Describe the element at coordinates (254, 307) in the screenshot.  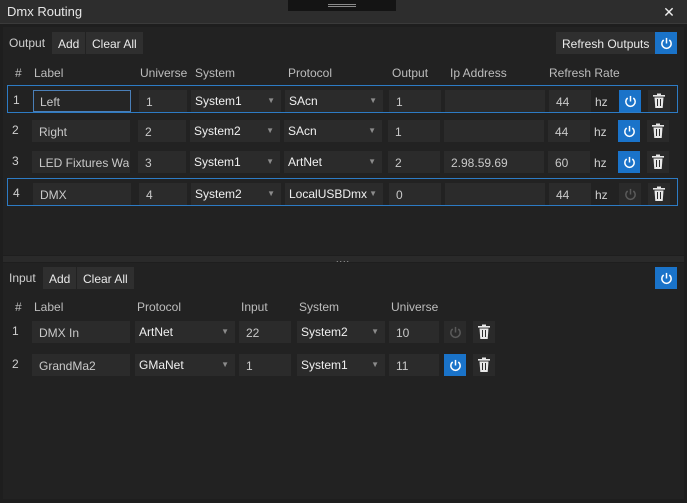
I see `header-input: Input` at that location.